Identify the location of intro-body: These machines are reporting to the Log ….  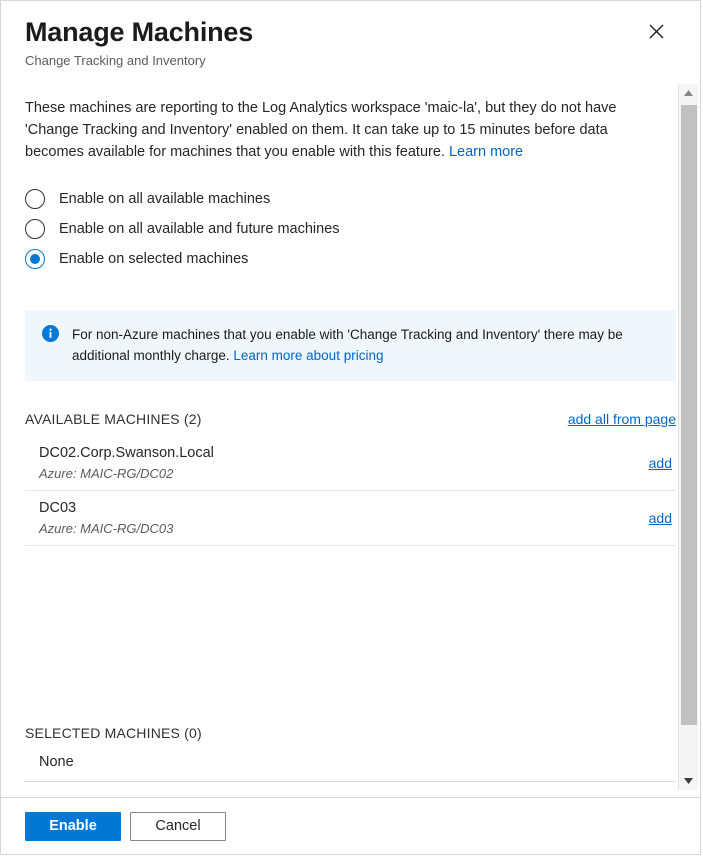
(321, 130).